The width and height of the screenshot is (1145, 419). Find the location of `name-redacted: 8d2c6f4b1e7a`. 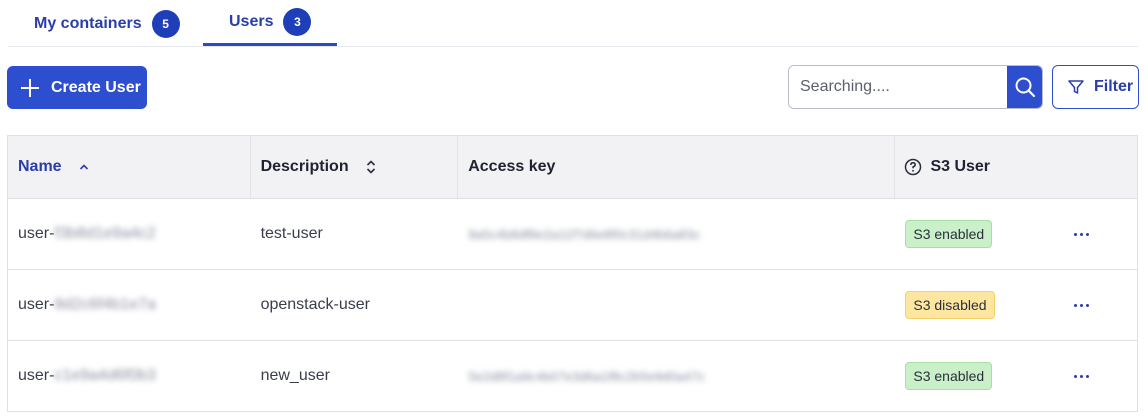

name-redacted: 8d2c6f4b1e7a is located at coordinates (105, 304).